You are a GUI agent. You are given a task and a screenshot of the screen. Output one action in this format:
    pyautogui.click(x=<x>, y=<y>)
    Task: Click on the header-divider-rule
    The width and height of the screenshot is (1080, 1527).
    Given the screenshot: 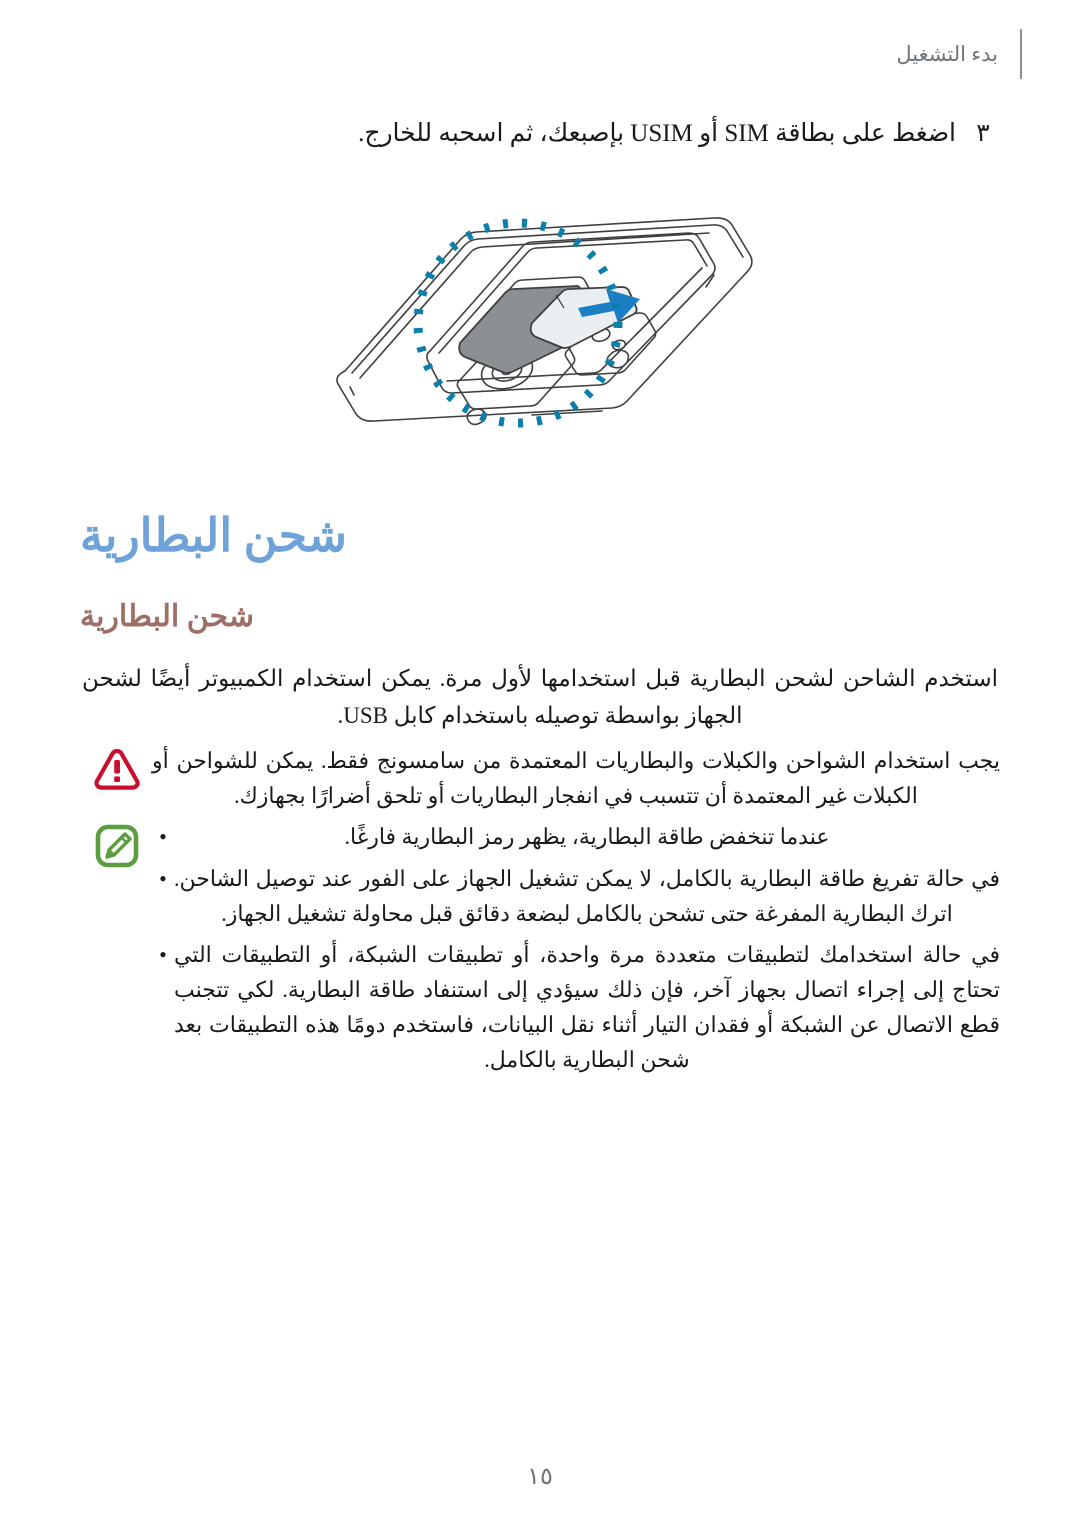 What is the action you would take?
    pyautogui.click(x=1021, y=54)
    